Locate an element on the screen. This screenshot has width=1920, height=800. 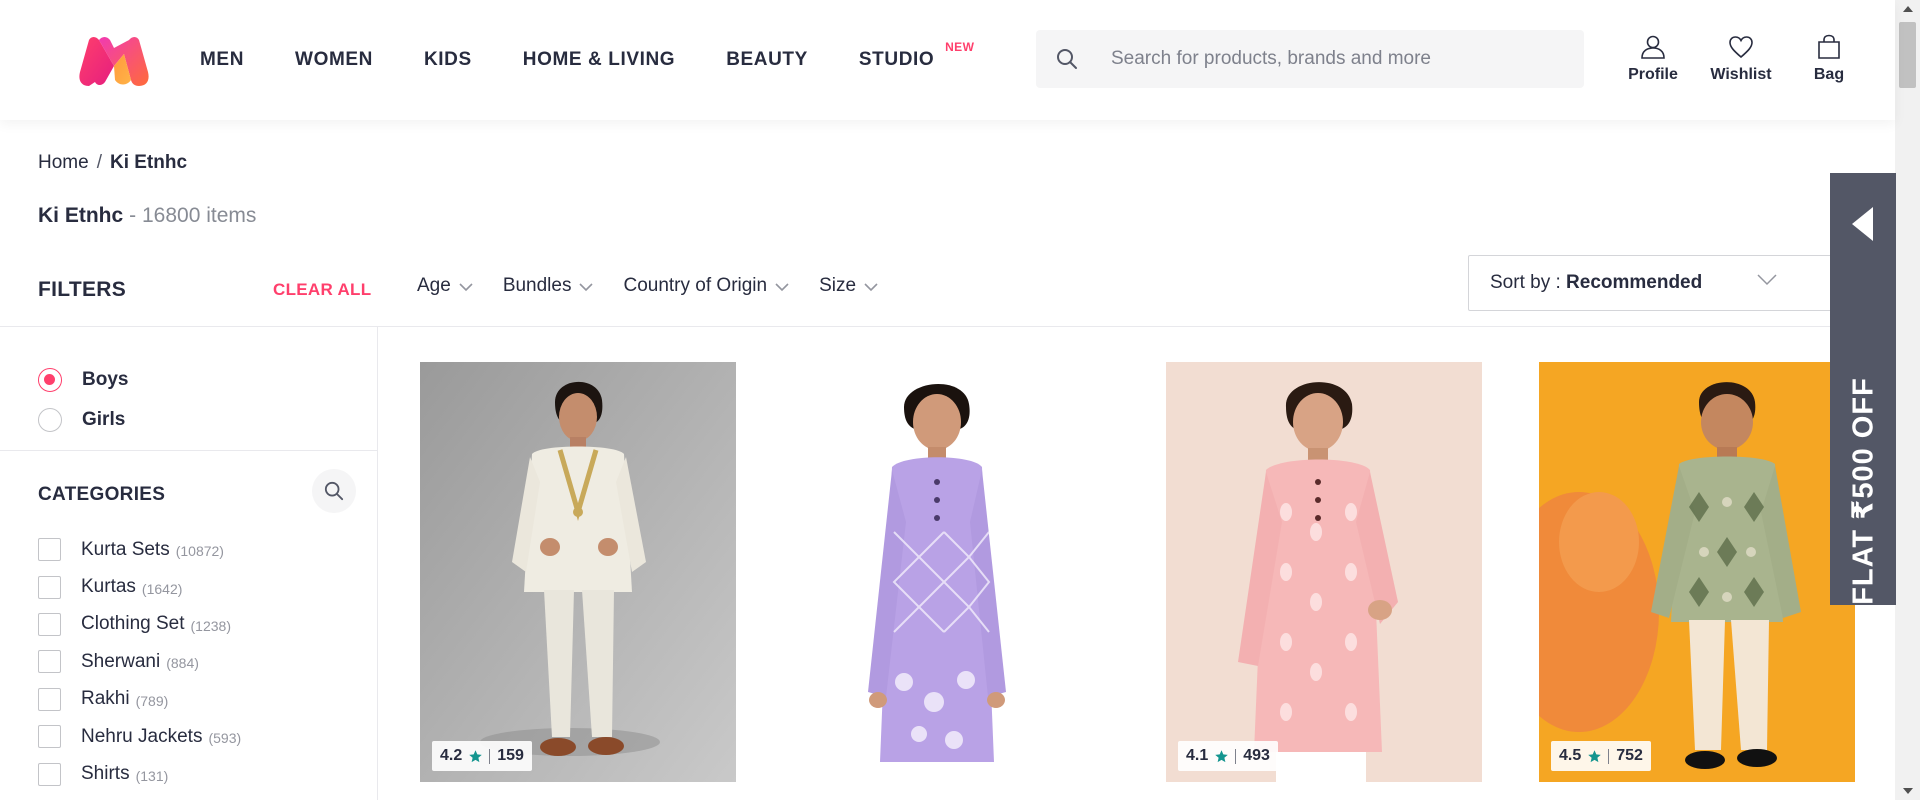
category-label: Kurta Sets is located at coordinates (125, 549).